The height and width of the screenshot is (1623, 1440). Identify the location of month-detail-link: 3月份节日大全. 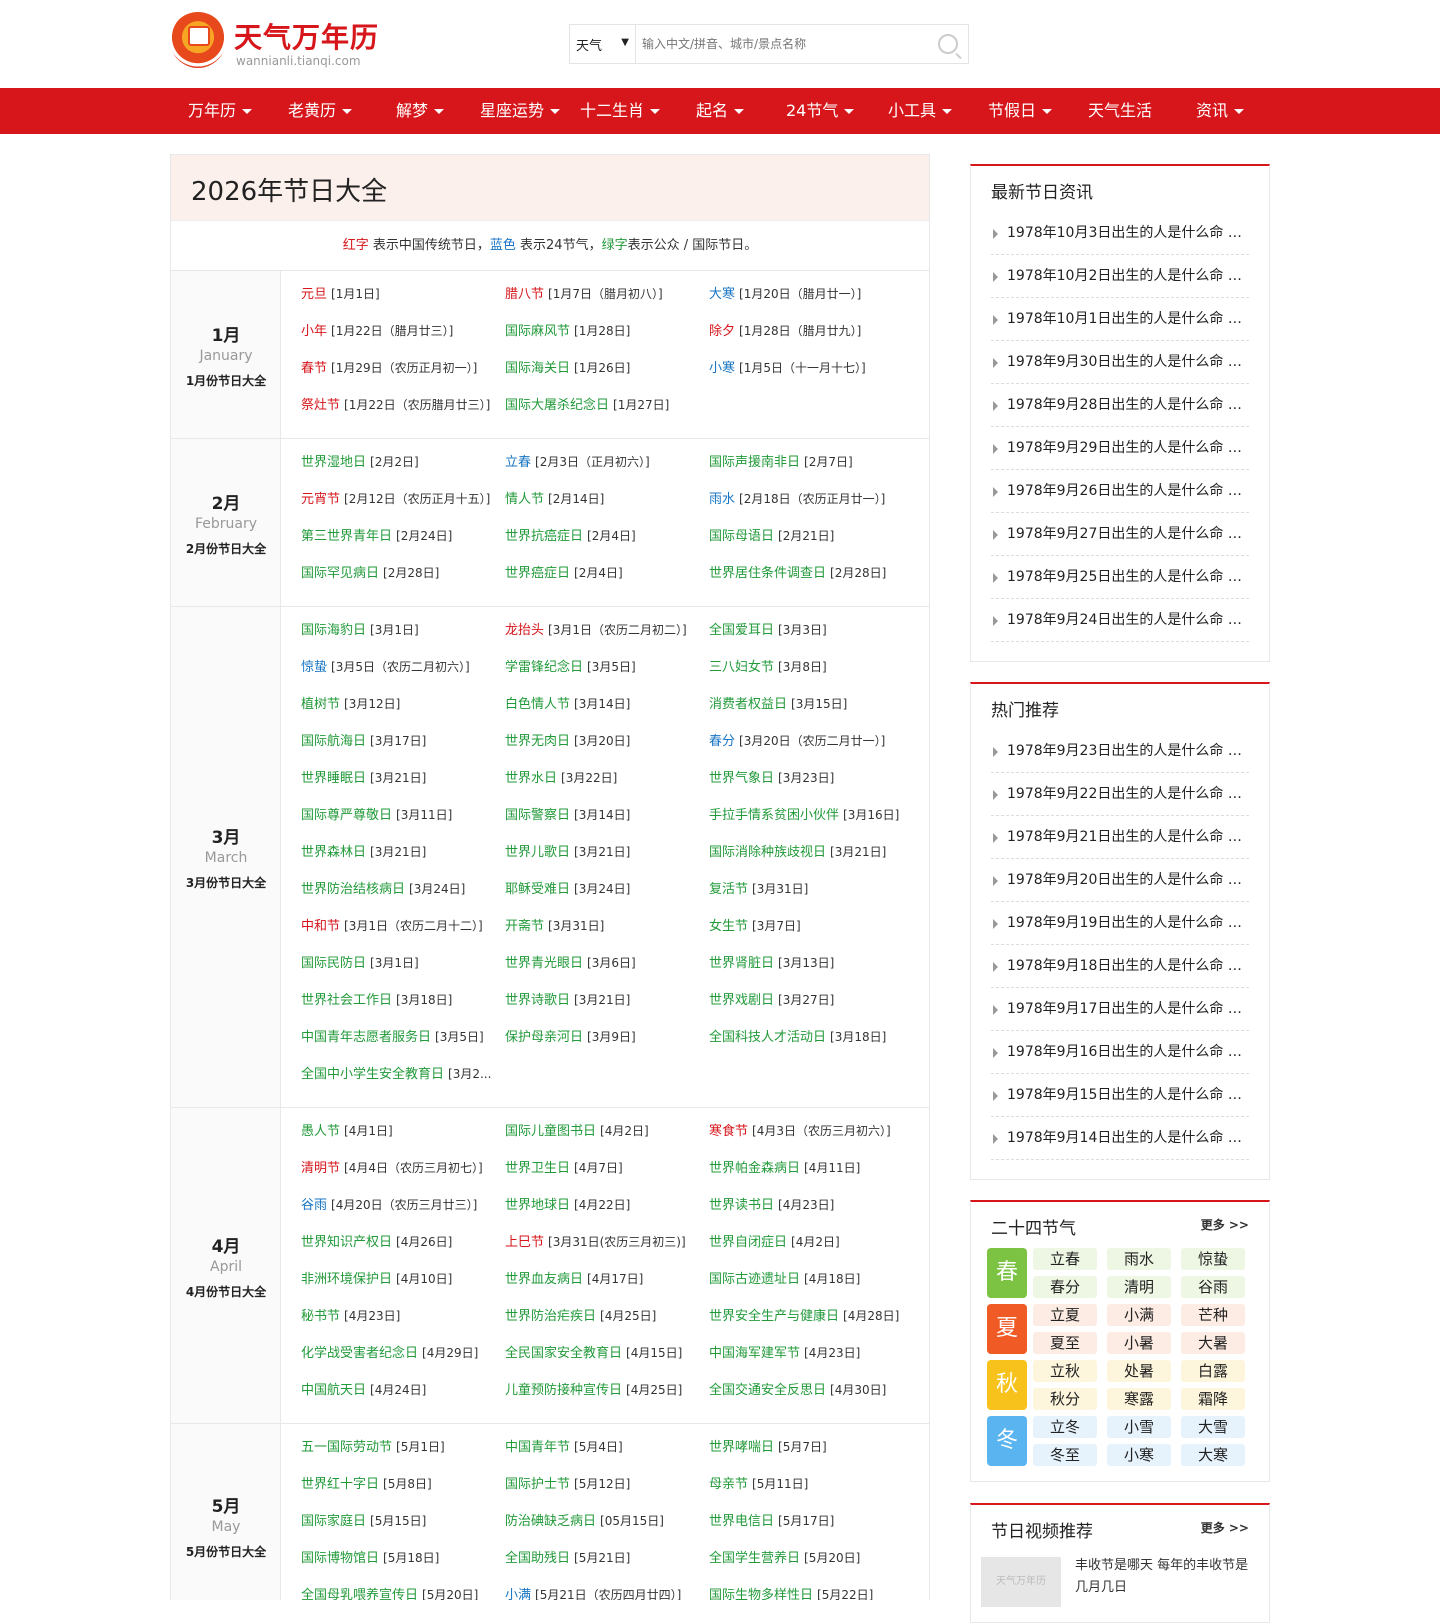
(226, 882).